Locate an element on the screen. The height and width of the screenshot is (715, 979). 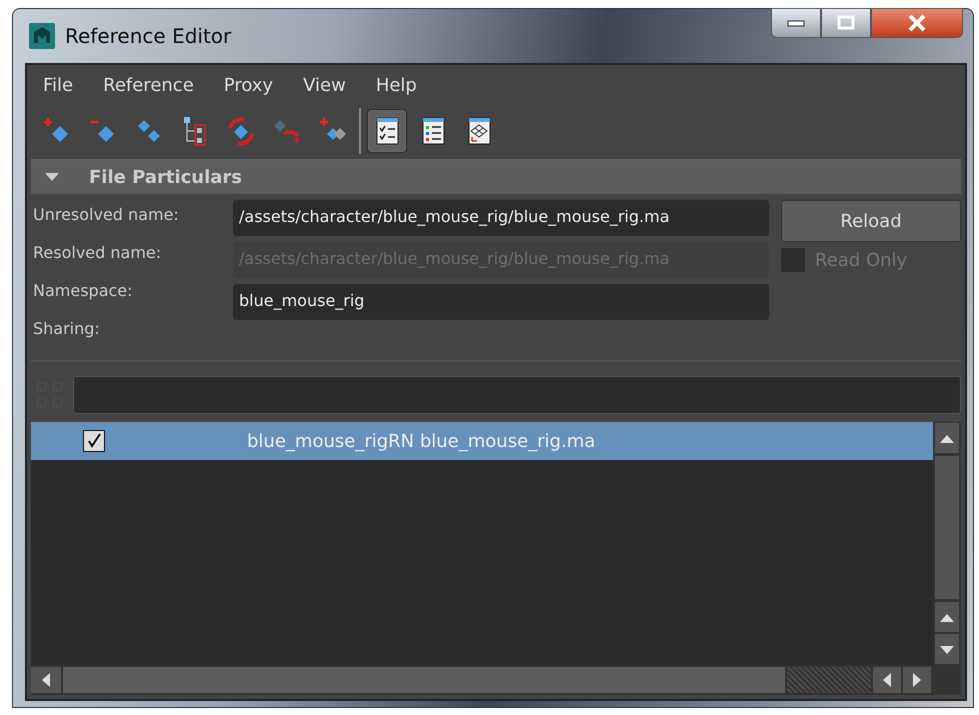
field-label: Unresolved name: is located at coordinates (106, 215).